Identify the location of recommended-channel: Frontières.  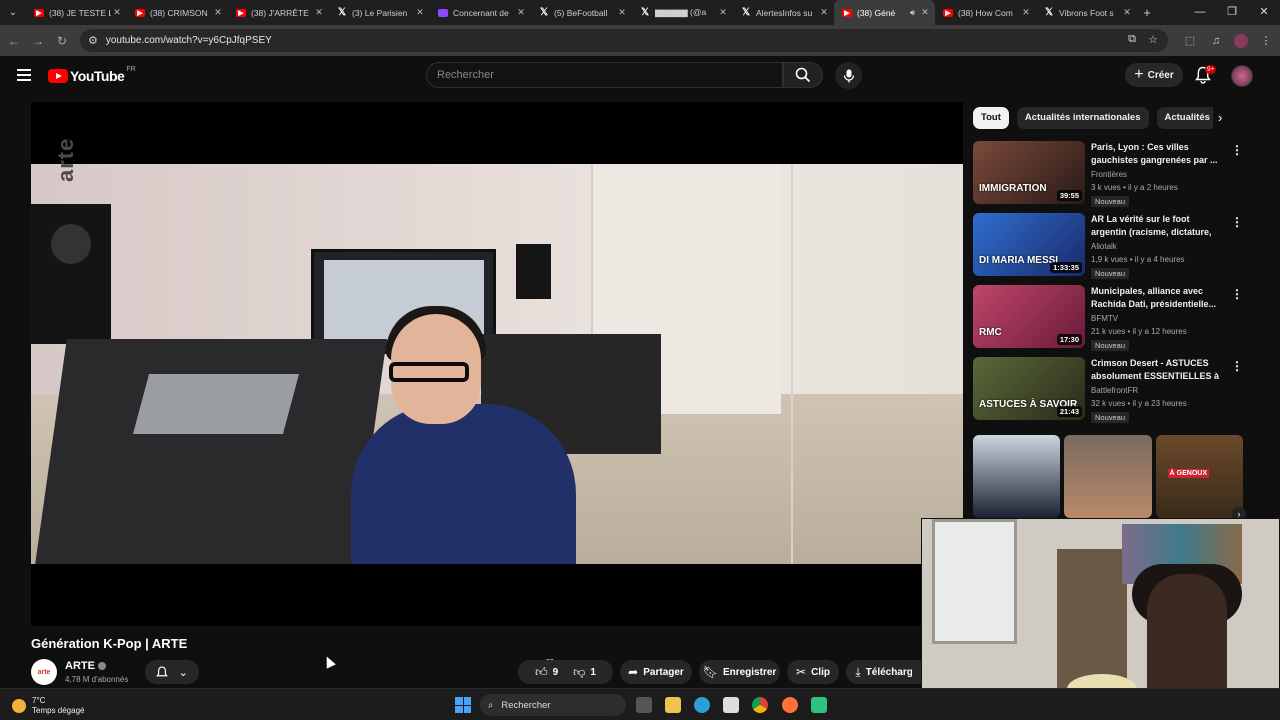
(1109, 174).